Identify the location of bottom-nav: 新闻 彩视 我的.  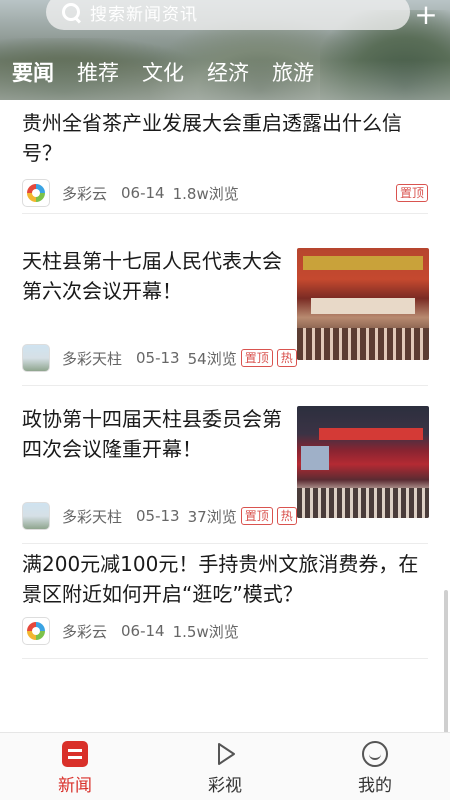
(225, 766).